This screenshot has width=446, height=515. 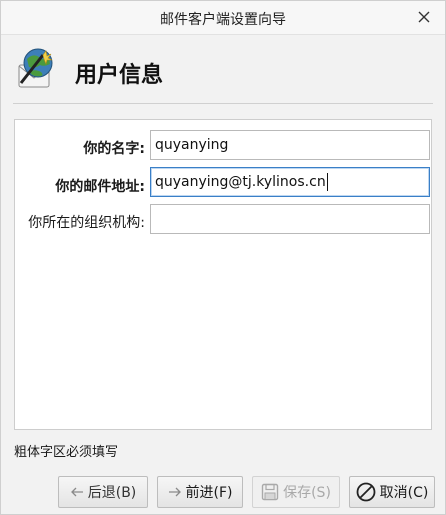 What do you see at coordinates (270, 492) in the screenshot?
I see `floppy-disk-icon` at bounding box center [270, 492].